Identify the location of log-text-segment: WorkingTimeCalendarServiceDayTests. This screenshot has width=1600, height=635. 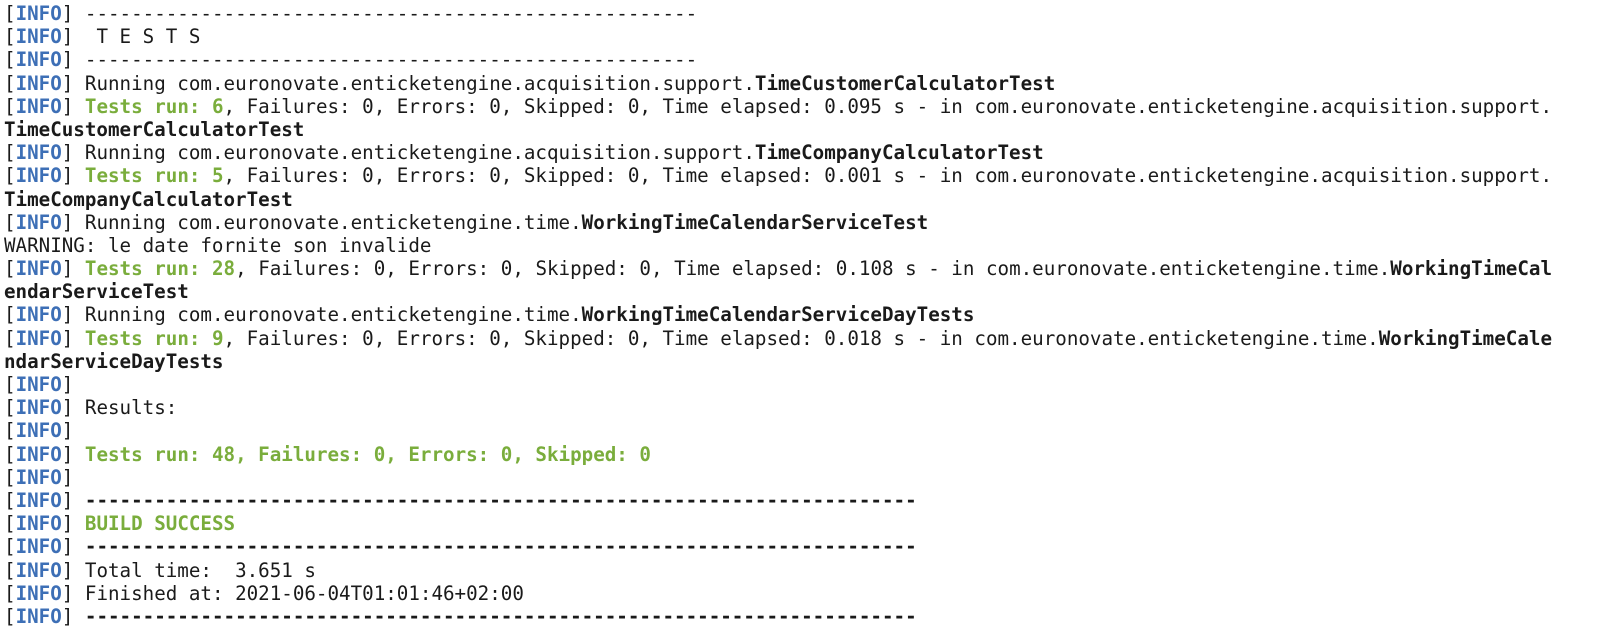
(778, 315).